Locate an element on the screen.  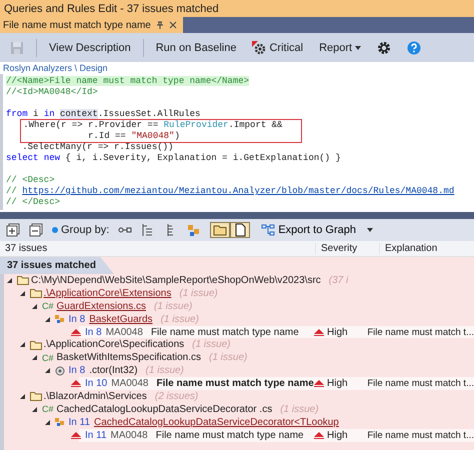
critical-button: Critical is located at coordinates (278, 47).